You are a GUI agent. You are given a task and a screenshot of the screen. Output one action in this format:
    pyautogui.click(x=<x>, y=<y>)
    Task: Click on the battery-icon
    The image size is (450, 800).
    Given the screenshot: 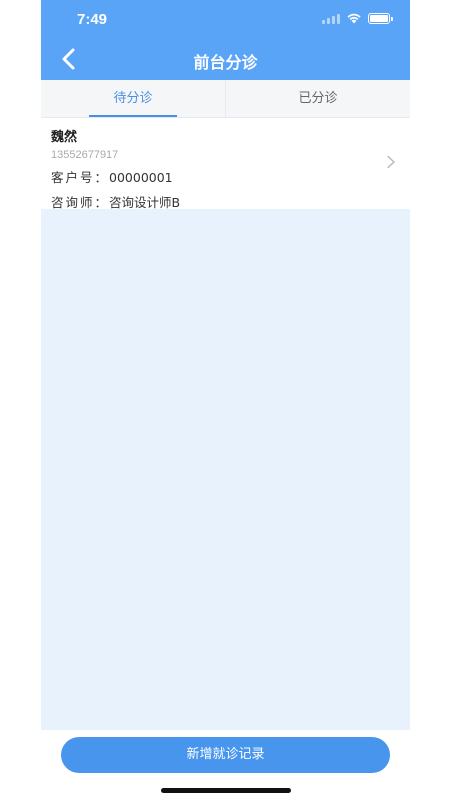 What is the action you would take?
    pyautogui.click(x=380, y=18)
    